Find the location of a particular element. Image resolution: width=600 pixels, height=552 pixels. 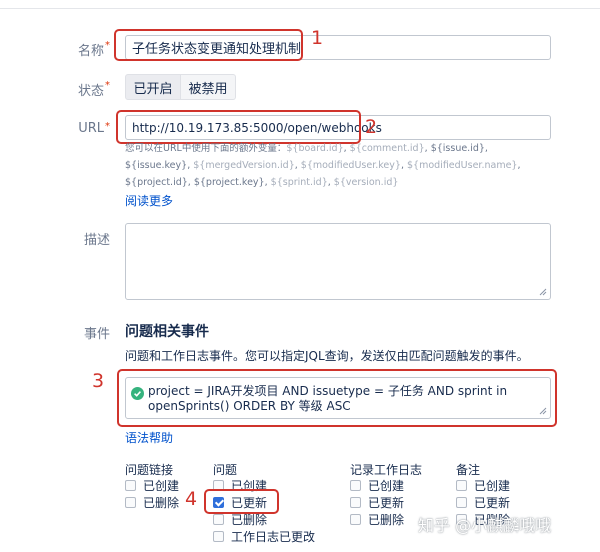

annotation-3: 3 is located at coordinates (98, 381).